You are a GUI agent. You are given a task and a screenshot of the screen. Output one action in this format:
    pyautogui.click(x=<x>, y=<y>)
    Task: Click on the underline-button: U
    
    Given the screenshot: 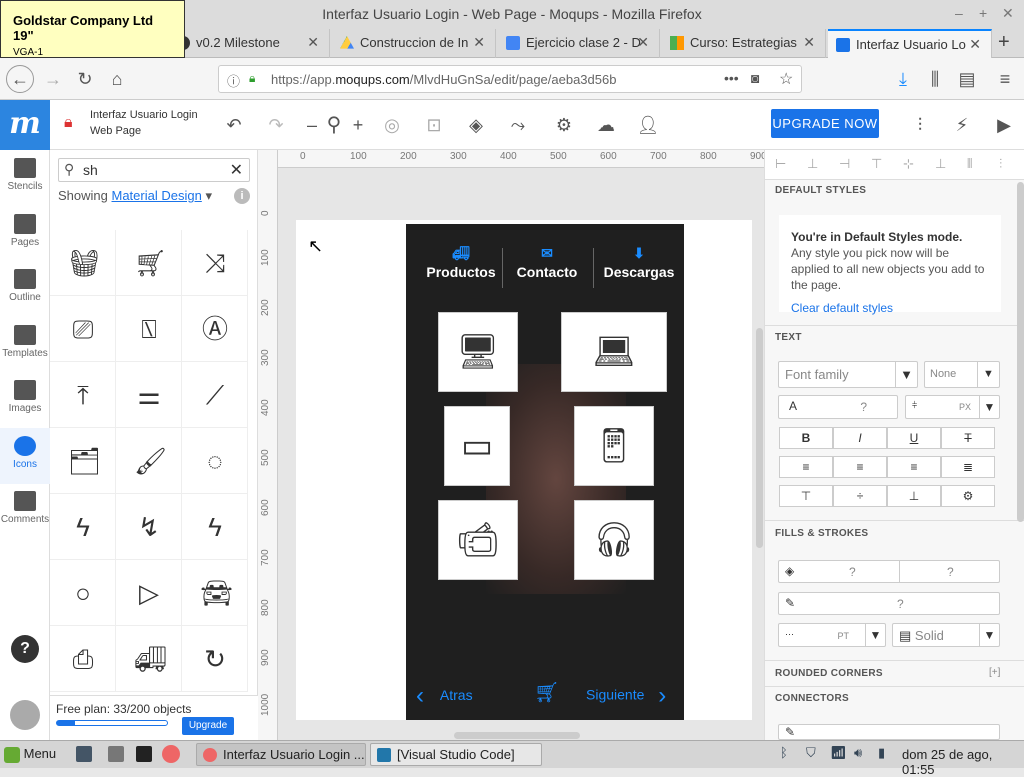 What is the action you would take?
    pyautogui.click(x=914, y=438)
    